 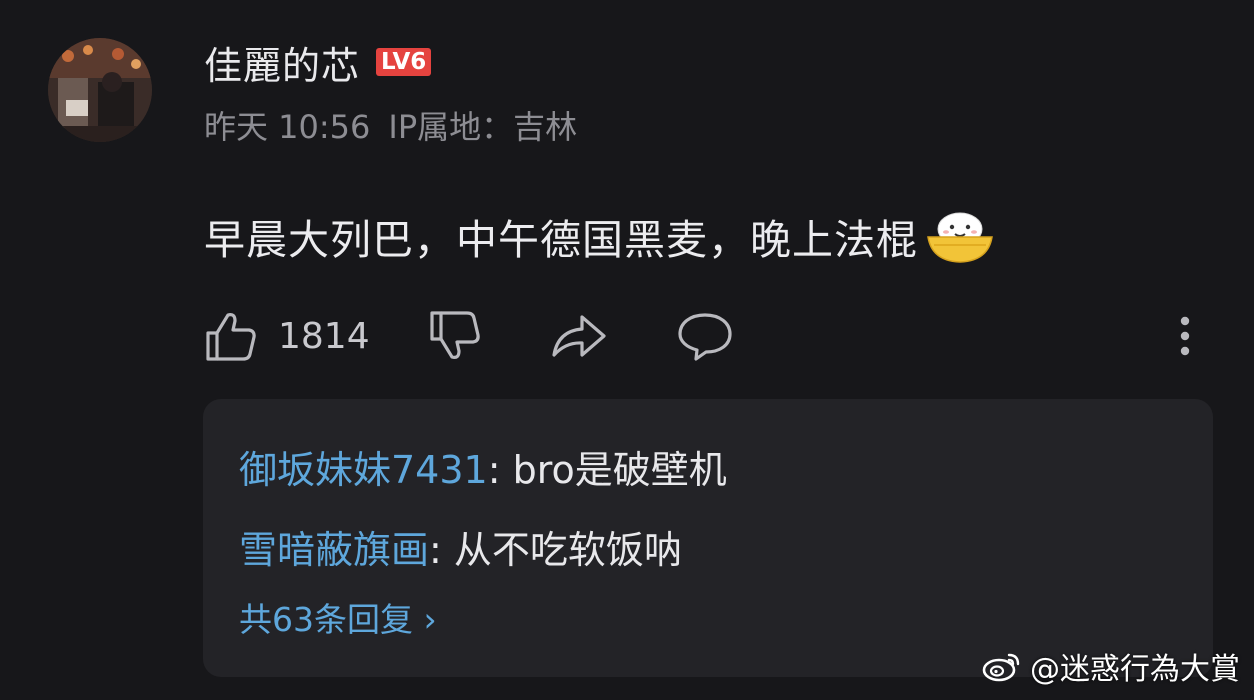 I want to click on reply-text: 从不吃软饭呐, so click(x=567, y=550).